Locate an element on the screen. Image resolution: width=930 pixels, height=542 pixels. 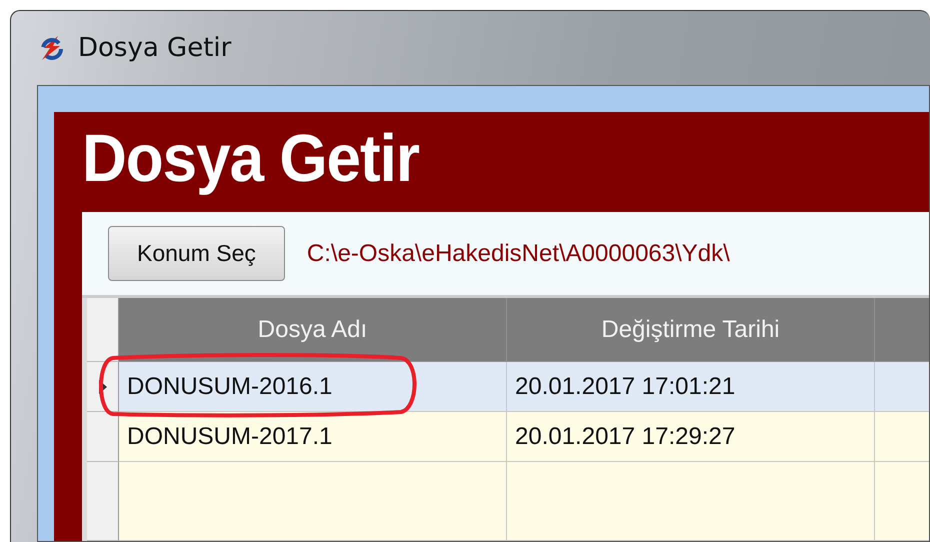
column-header: Dosya Adı is located at coordinates (313, 330).